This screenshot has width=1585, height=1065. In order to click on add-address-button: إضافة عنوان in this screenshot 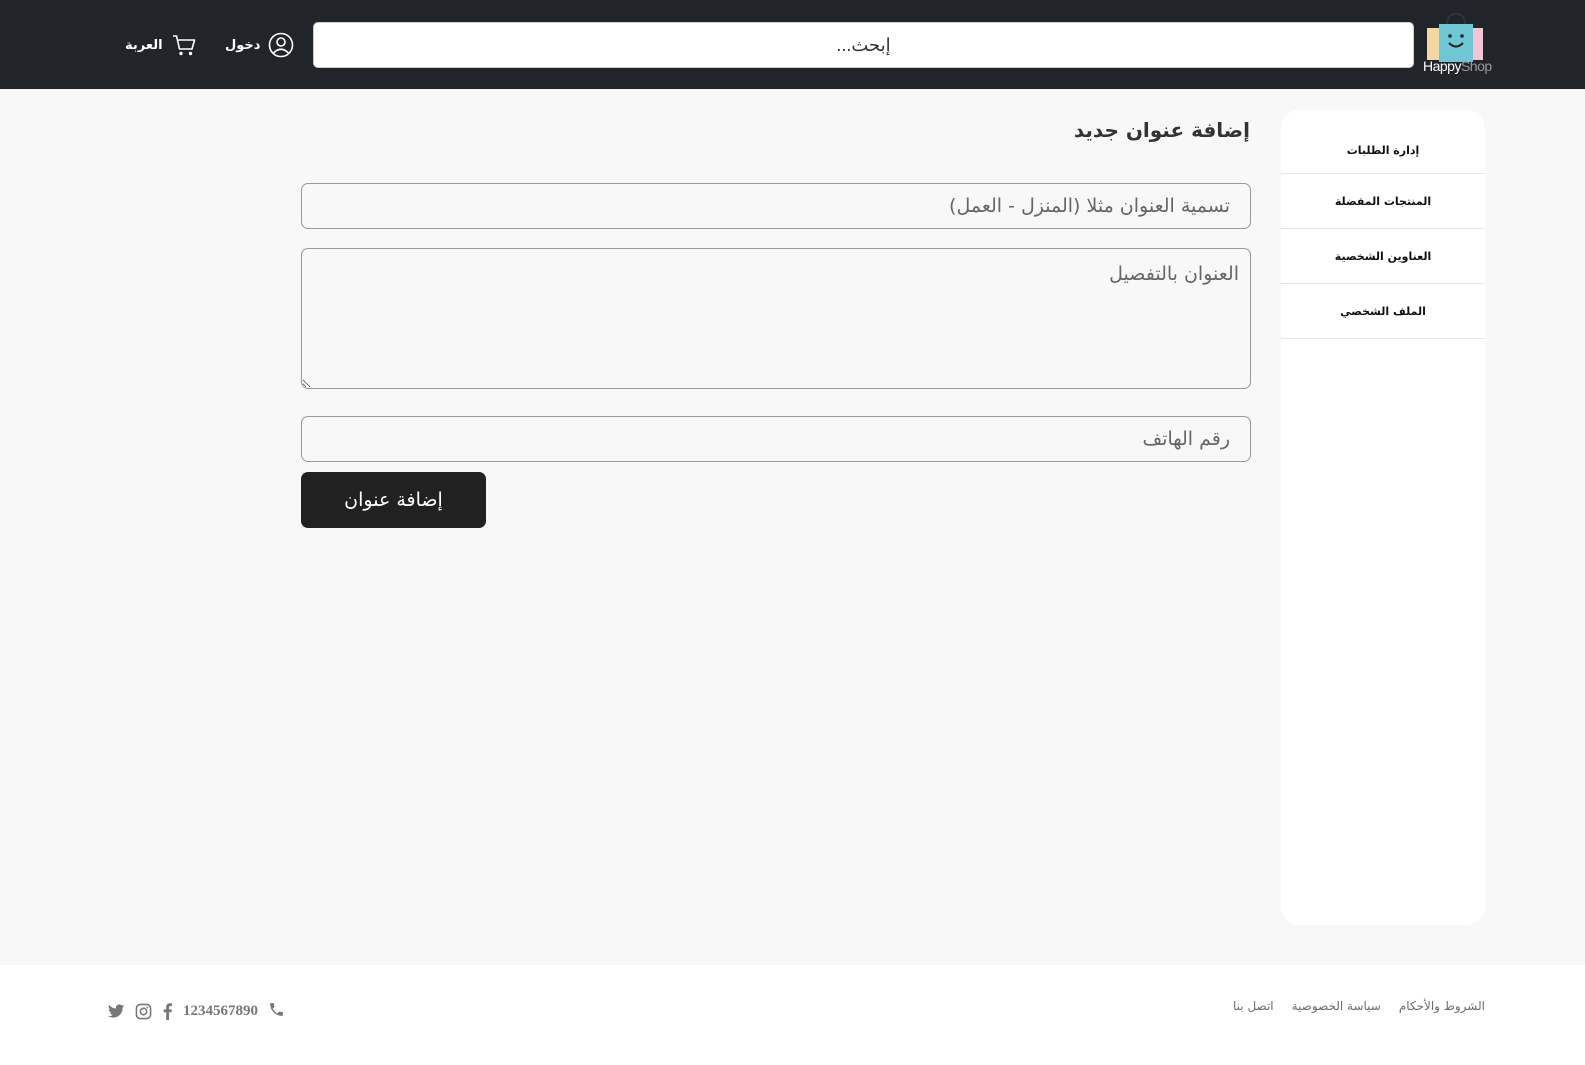, I will do `click(393, 500)`.